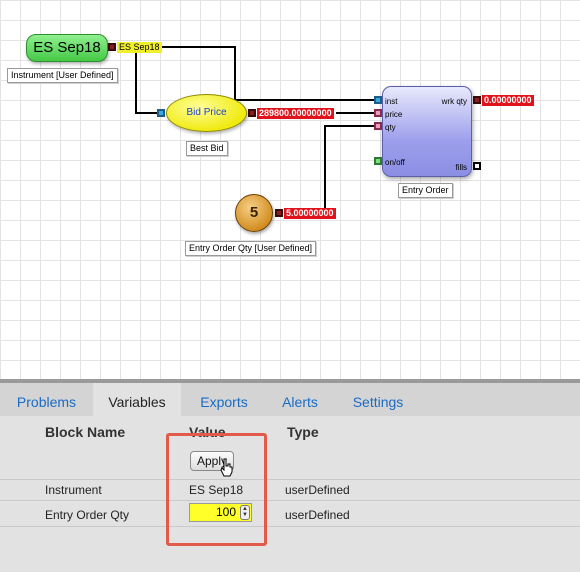 This screenshot has width=580, height=572. What do you see at coordinates (146, 83) in the screenshot?
I see `wire-instrument-to-bid` at bounding box center [146, 83].